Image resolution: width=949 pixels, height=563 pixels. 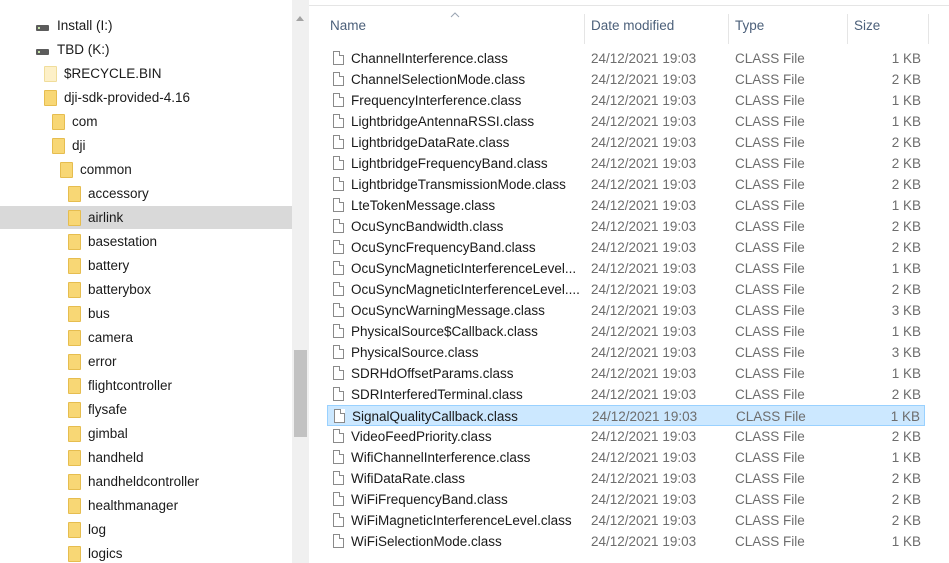 What do you see at coordinates (437, 394) in the screenshot?
I see `file-name: SDRInterferedTerminal.class` at bounding box center [437, 394].